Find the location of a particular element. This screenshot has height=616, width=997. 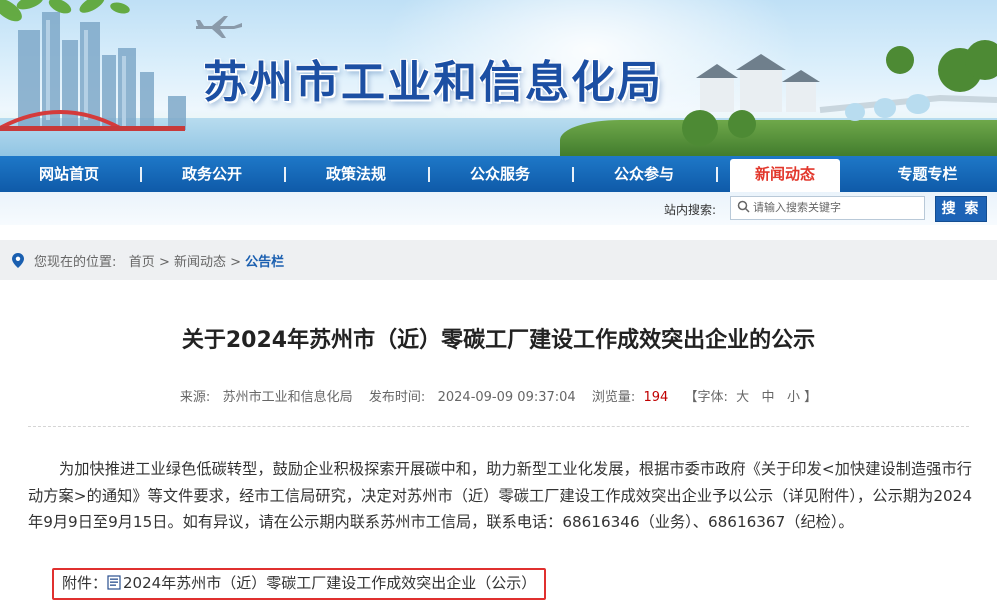

source-label: 来源: is located at coordinates (195, 397).